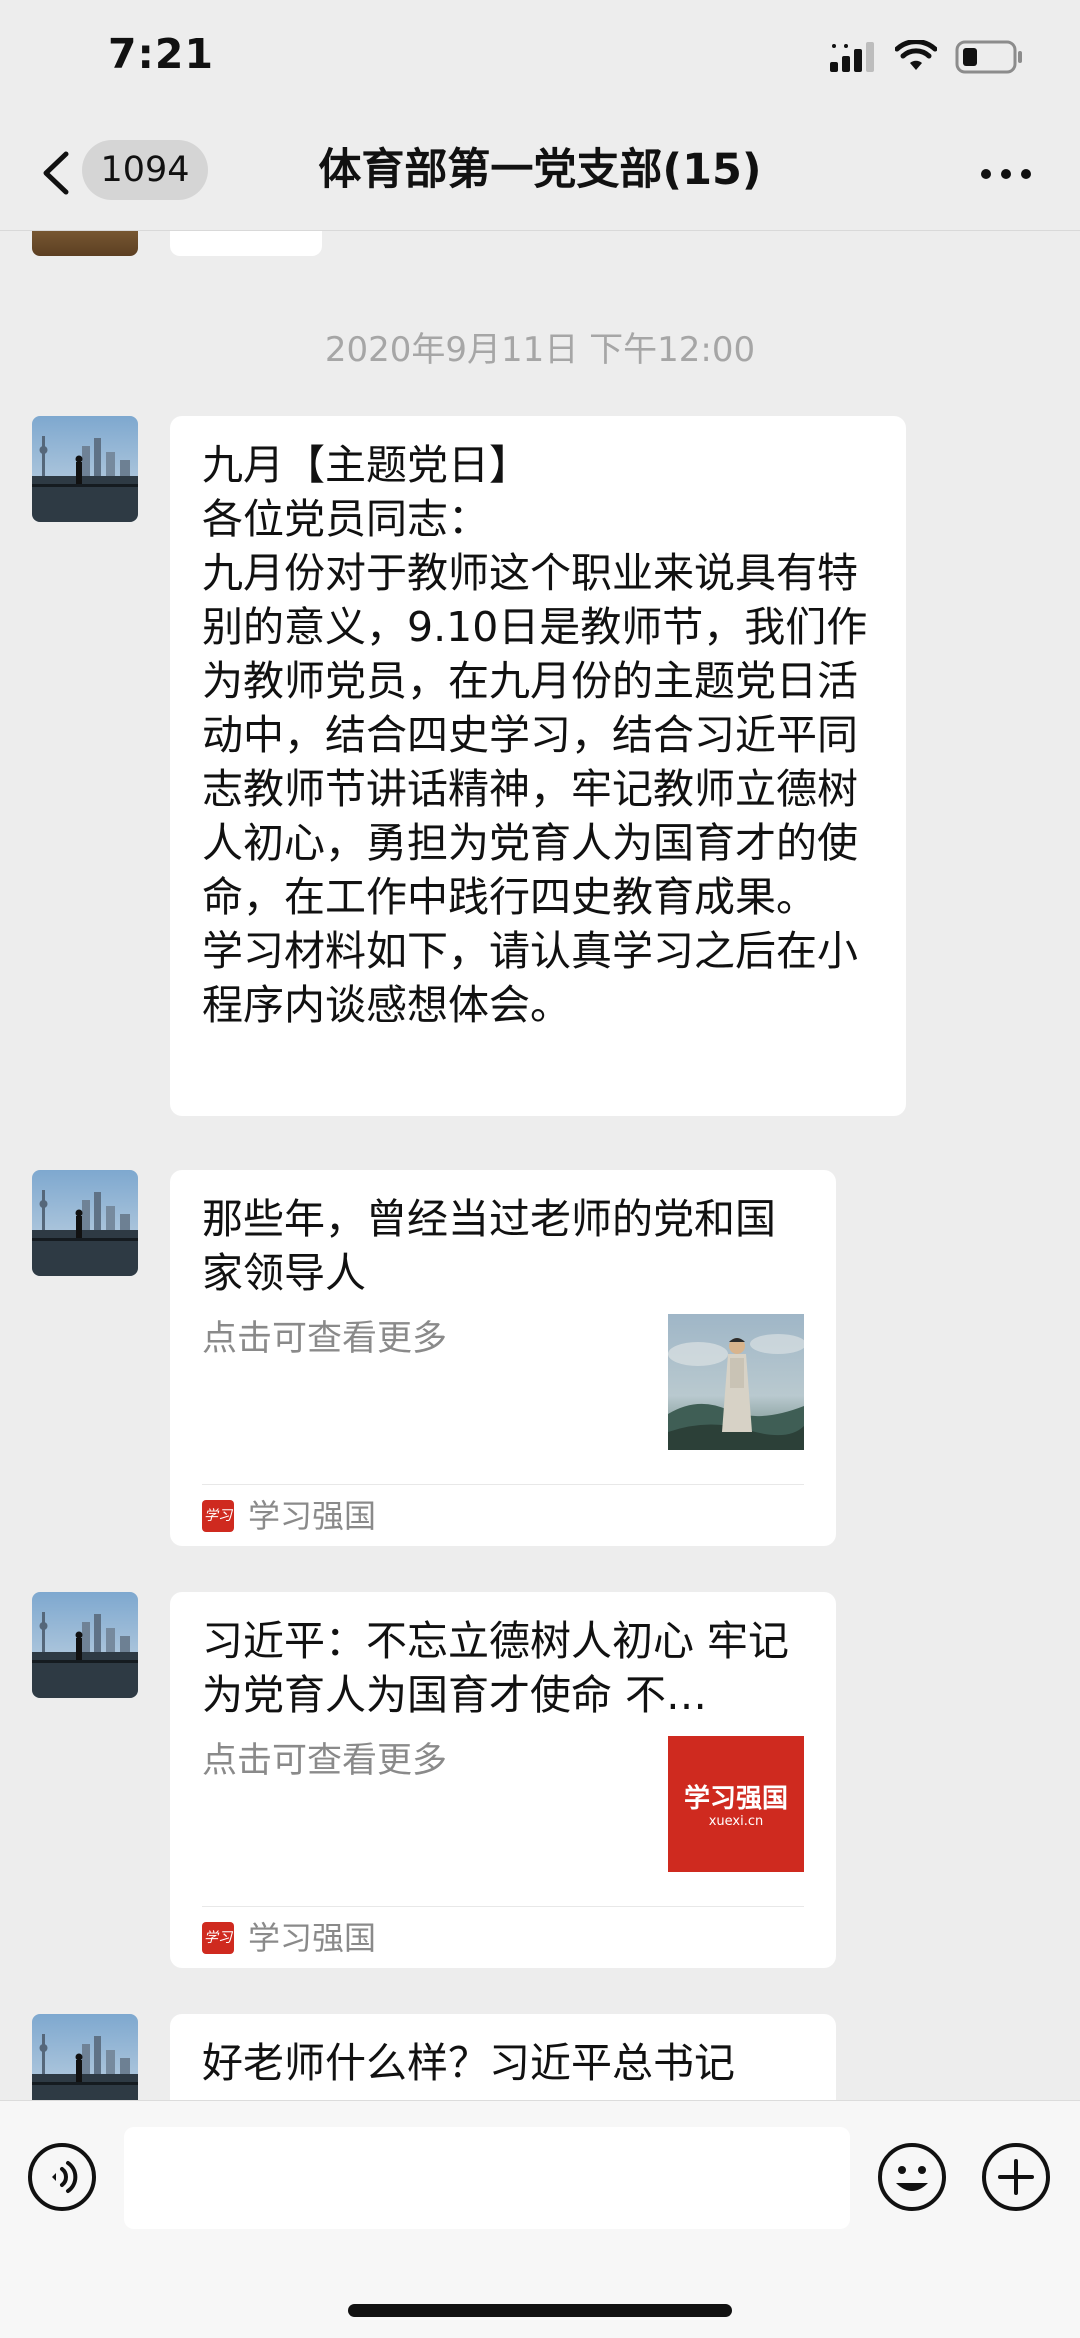 This screenshot has height=2338, width=1080. Describe the element at coordinates (540, 170) in the screenshot. I see `chat-title: 体育部第一党支部(15)` at that location.